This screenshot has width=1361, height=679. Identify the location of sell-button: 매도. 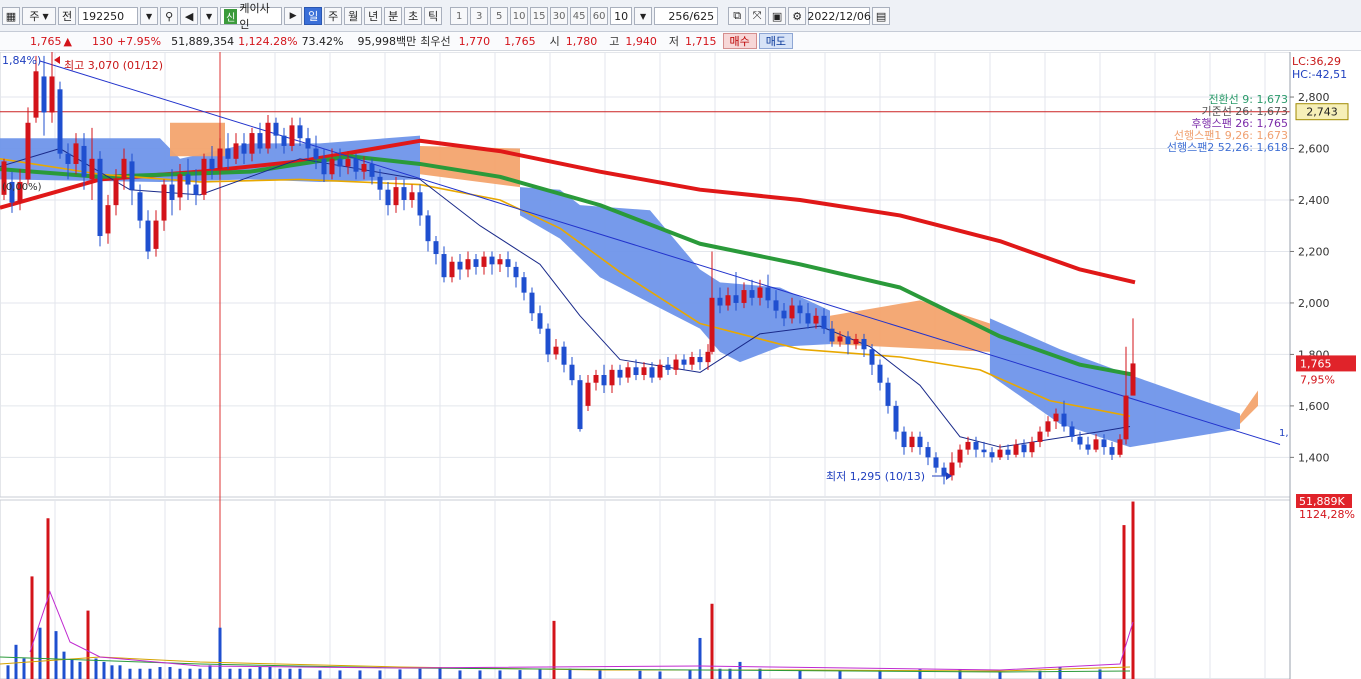
(775, 41).